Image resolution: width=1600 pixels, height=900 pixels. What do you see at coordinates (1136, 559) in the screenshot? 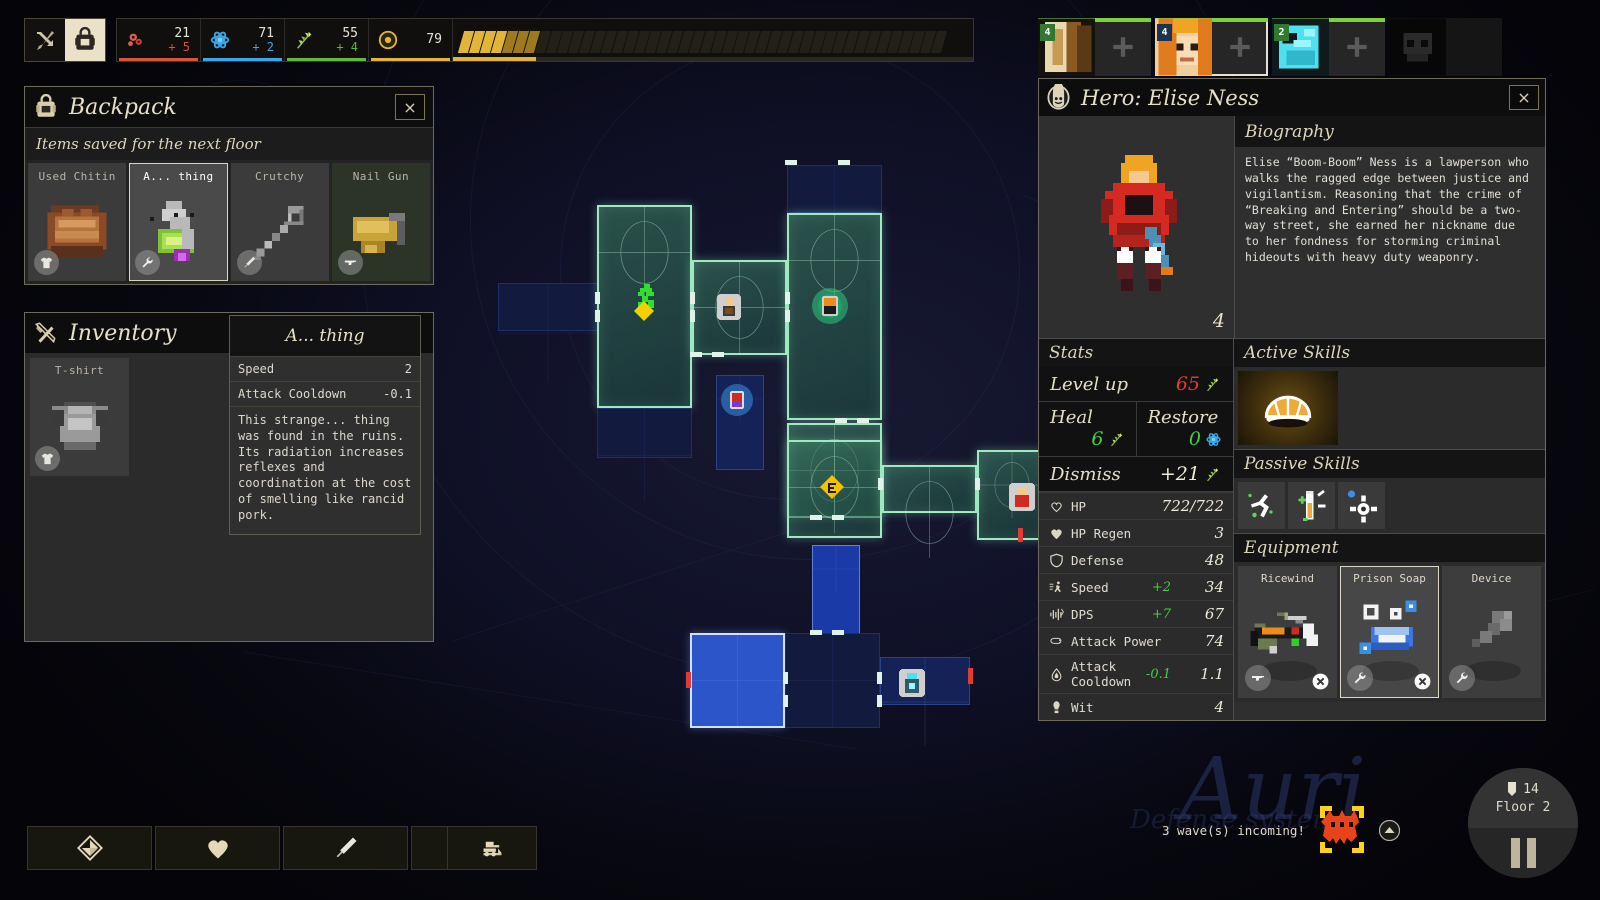
I see `stat-row: Defense 48` at bounding box center [1136, 559].